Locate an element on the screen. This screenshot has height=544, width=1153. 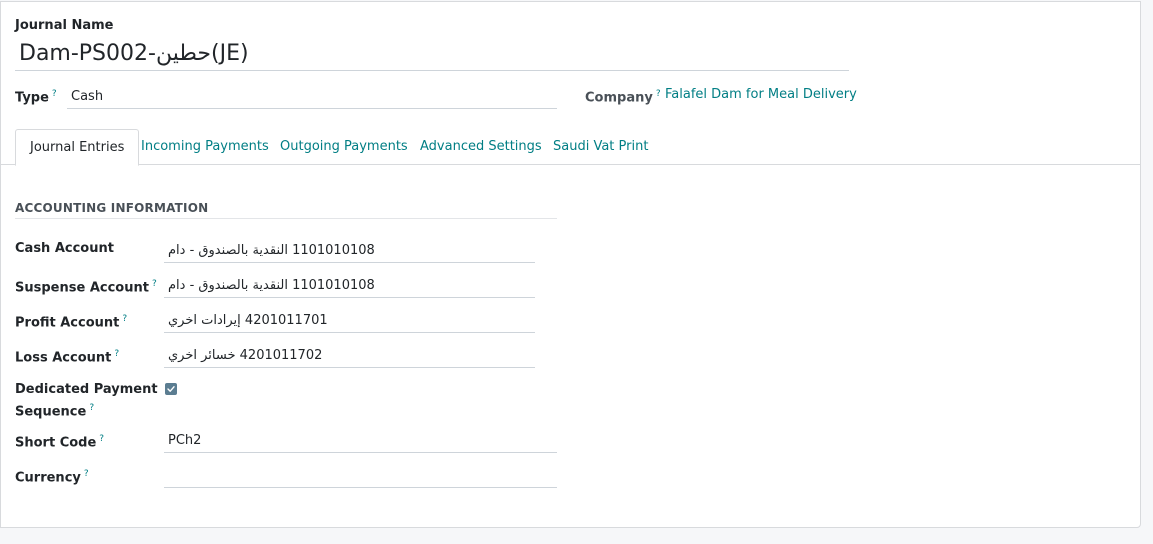
type-field: Cash is located at coordinates (312, 97).